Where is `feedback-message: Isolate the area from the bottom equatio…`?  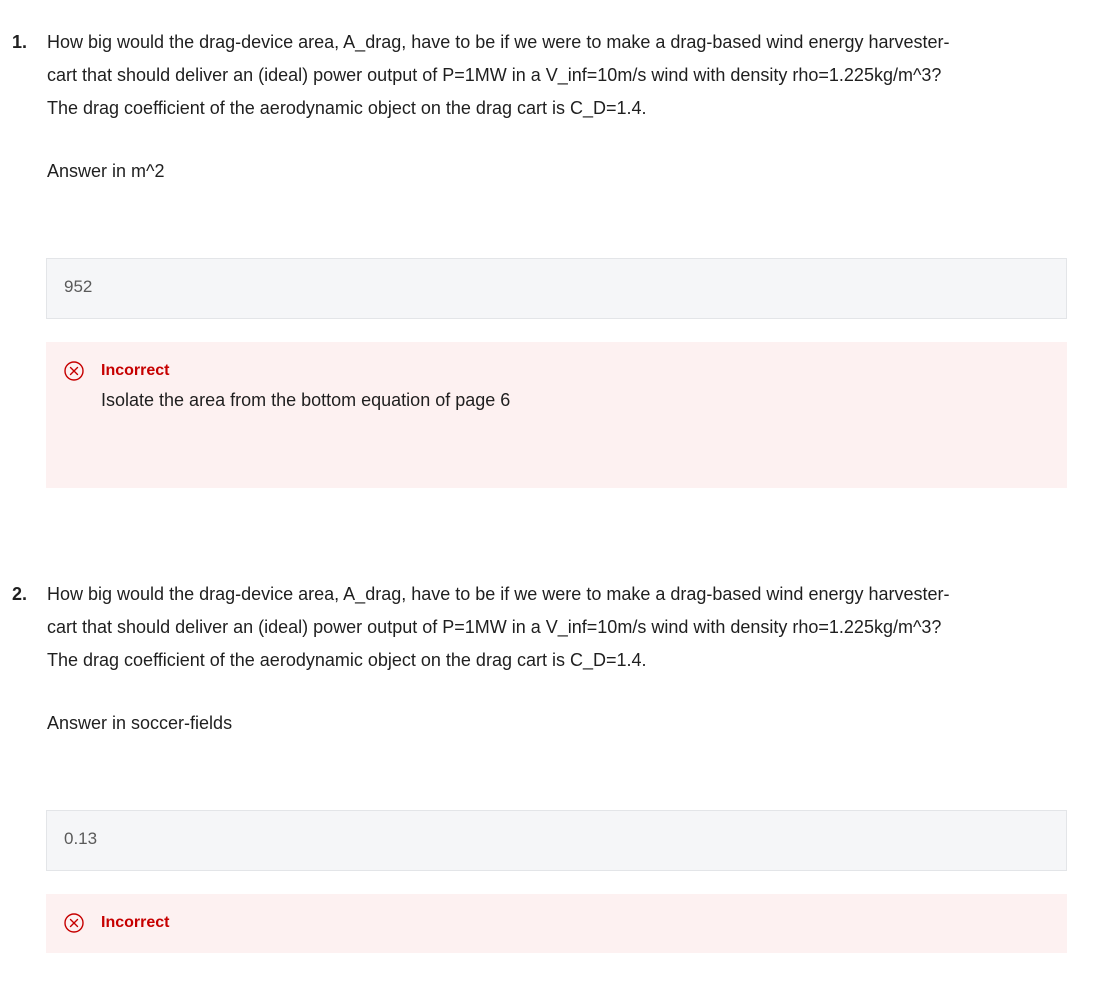
feedback-message: Isolate the area from the bottom equatio… is located at coordinates (306, 400).